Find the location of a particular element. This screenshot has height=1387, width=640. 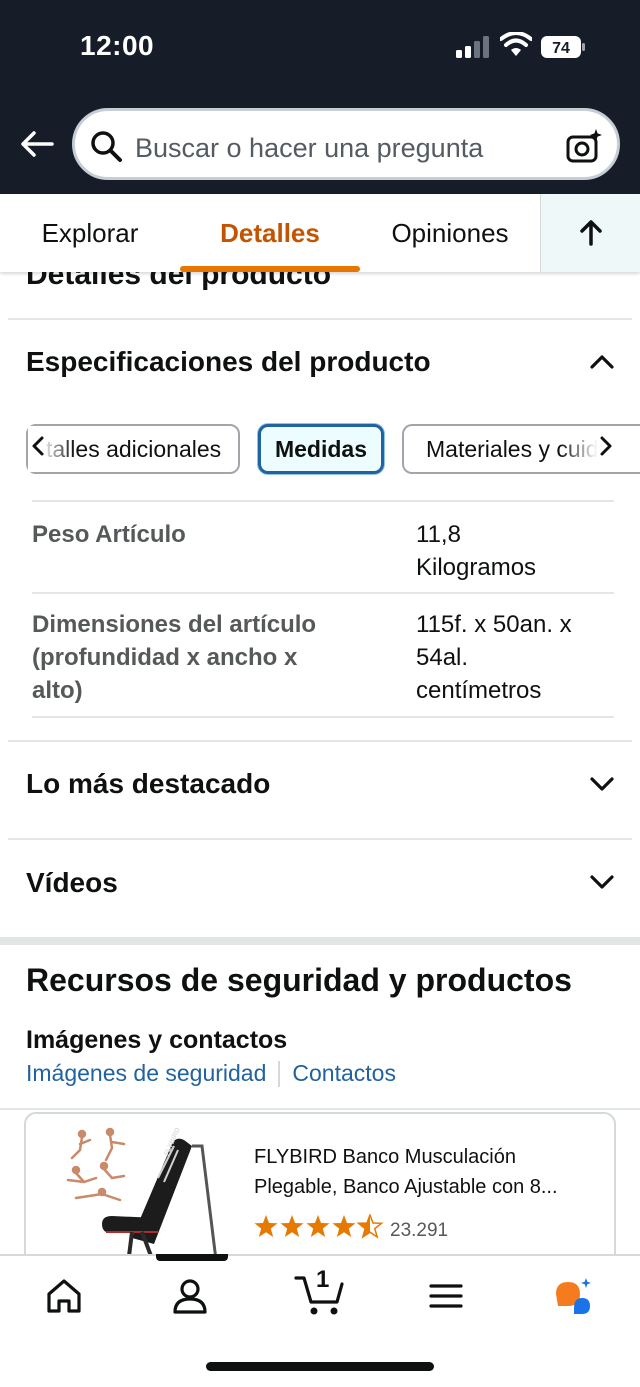

chevron-up-icon is located at coordinates (602, 362).